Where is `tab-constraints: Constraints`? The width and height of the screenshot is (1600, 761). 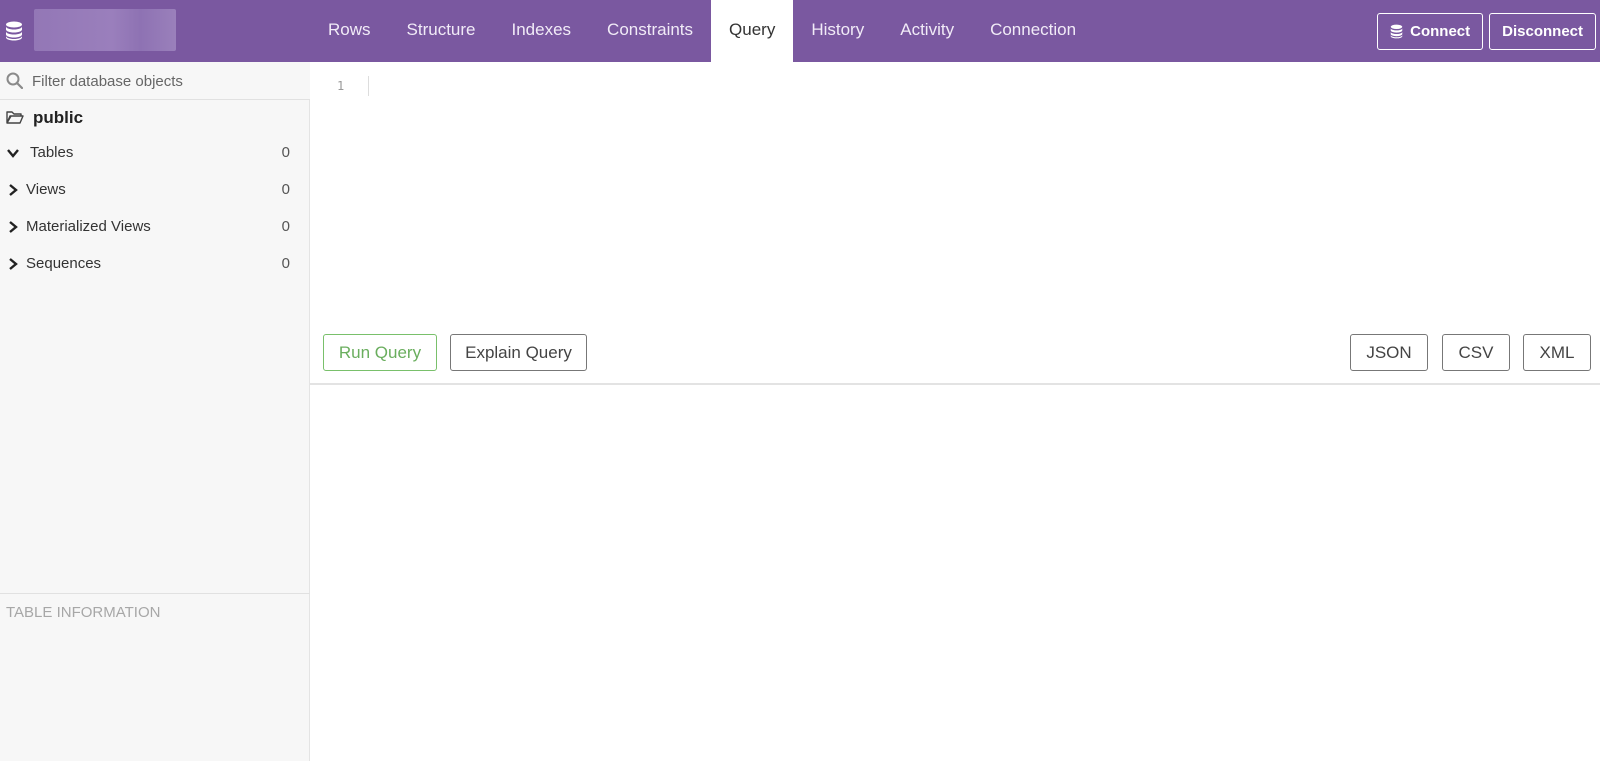 tab-constraints: Constraints is located at coordinates (650, 31).